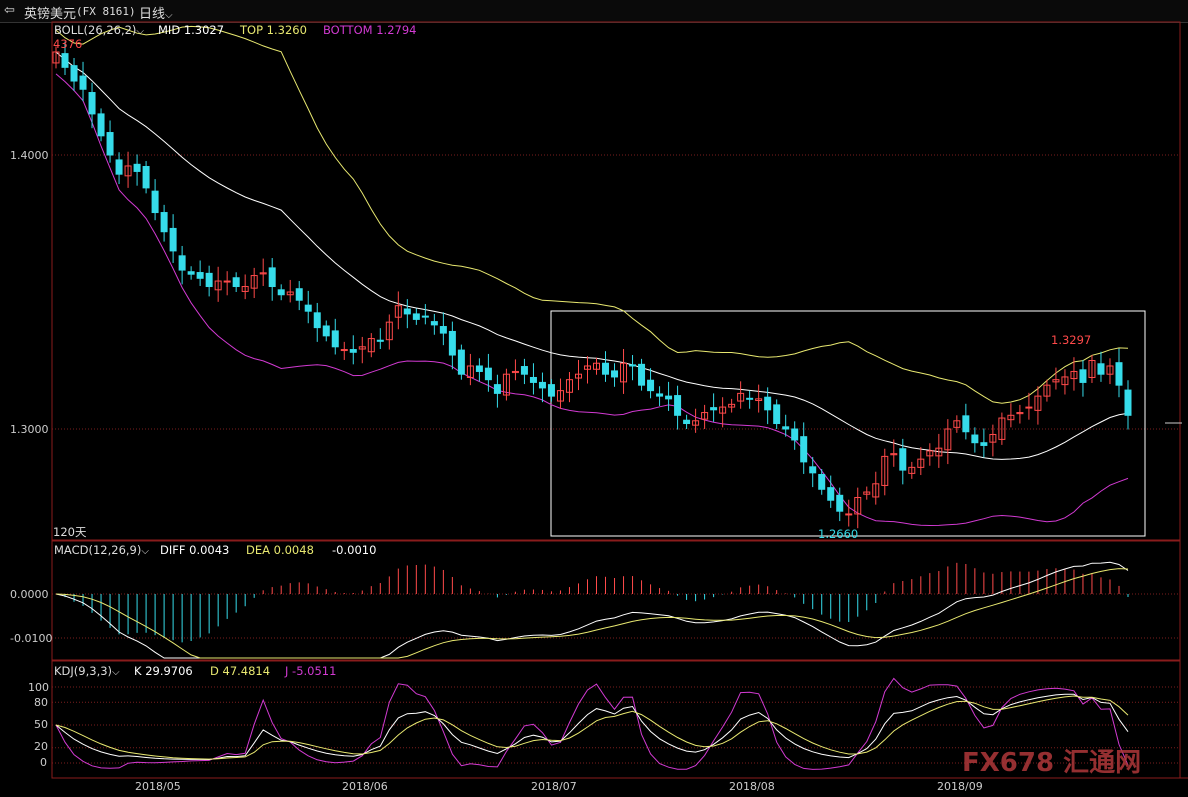  What do you see at coordinates (101, 550) in the screenshot?
I see `macd-indicator-label: MACD(12,26,9)⌵` at bounding box center [101, 550].